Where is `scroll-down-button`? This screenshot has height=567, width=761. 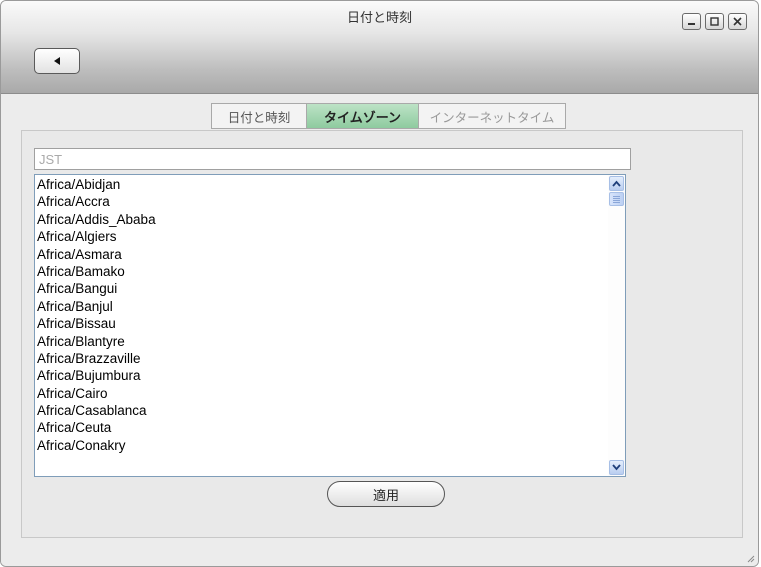
scroll-down-button is located at coordinates (616, 467).